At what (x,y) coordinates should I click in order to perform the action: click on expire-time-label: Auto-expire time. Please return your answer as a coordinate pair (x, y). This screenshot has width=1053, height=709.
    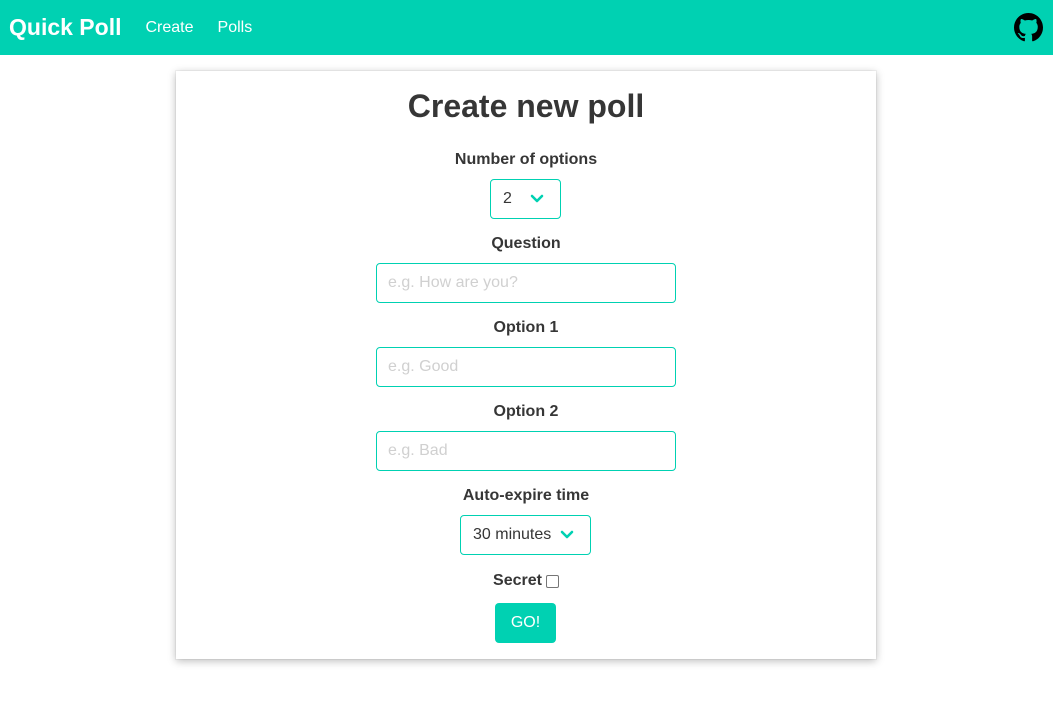
    Looking at the image, I should click on (526, 495).